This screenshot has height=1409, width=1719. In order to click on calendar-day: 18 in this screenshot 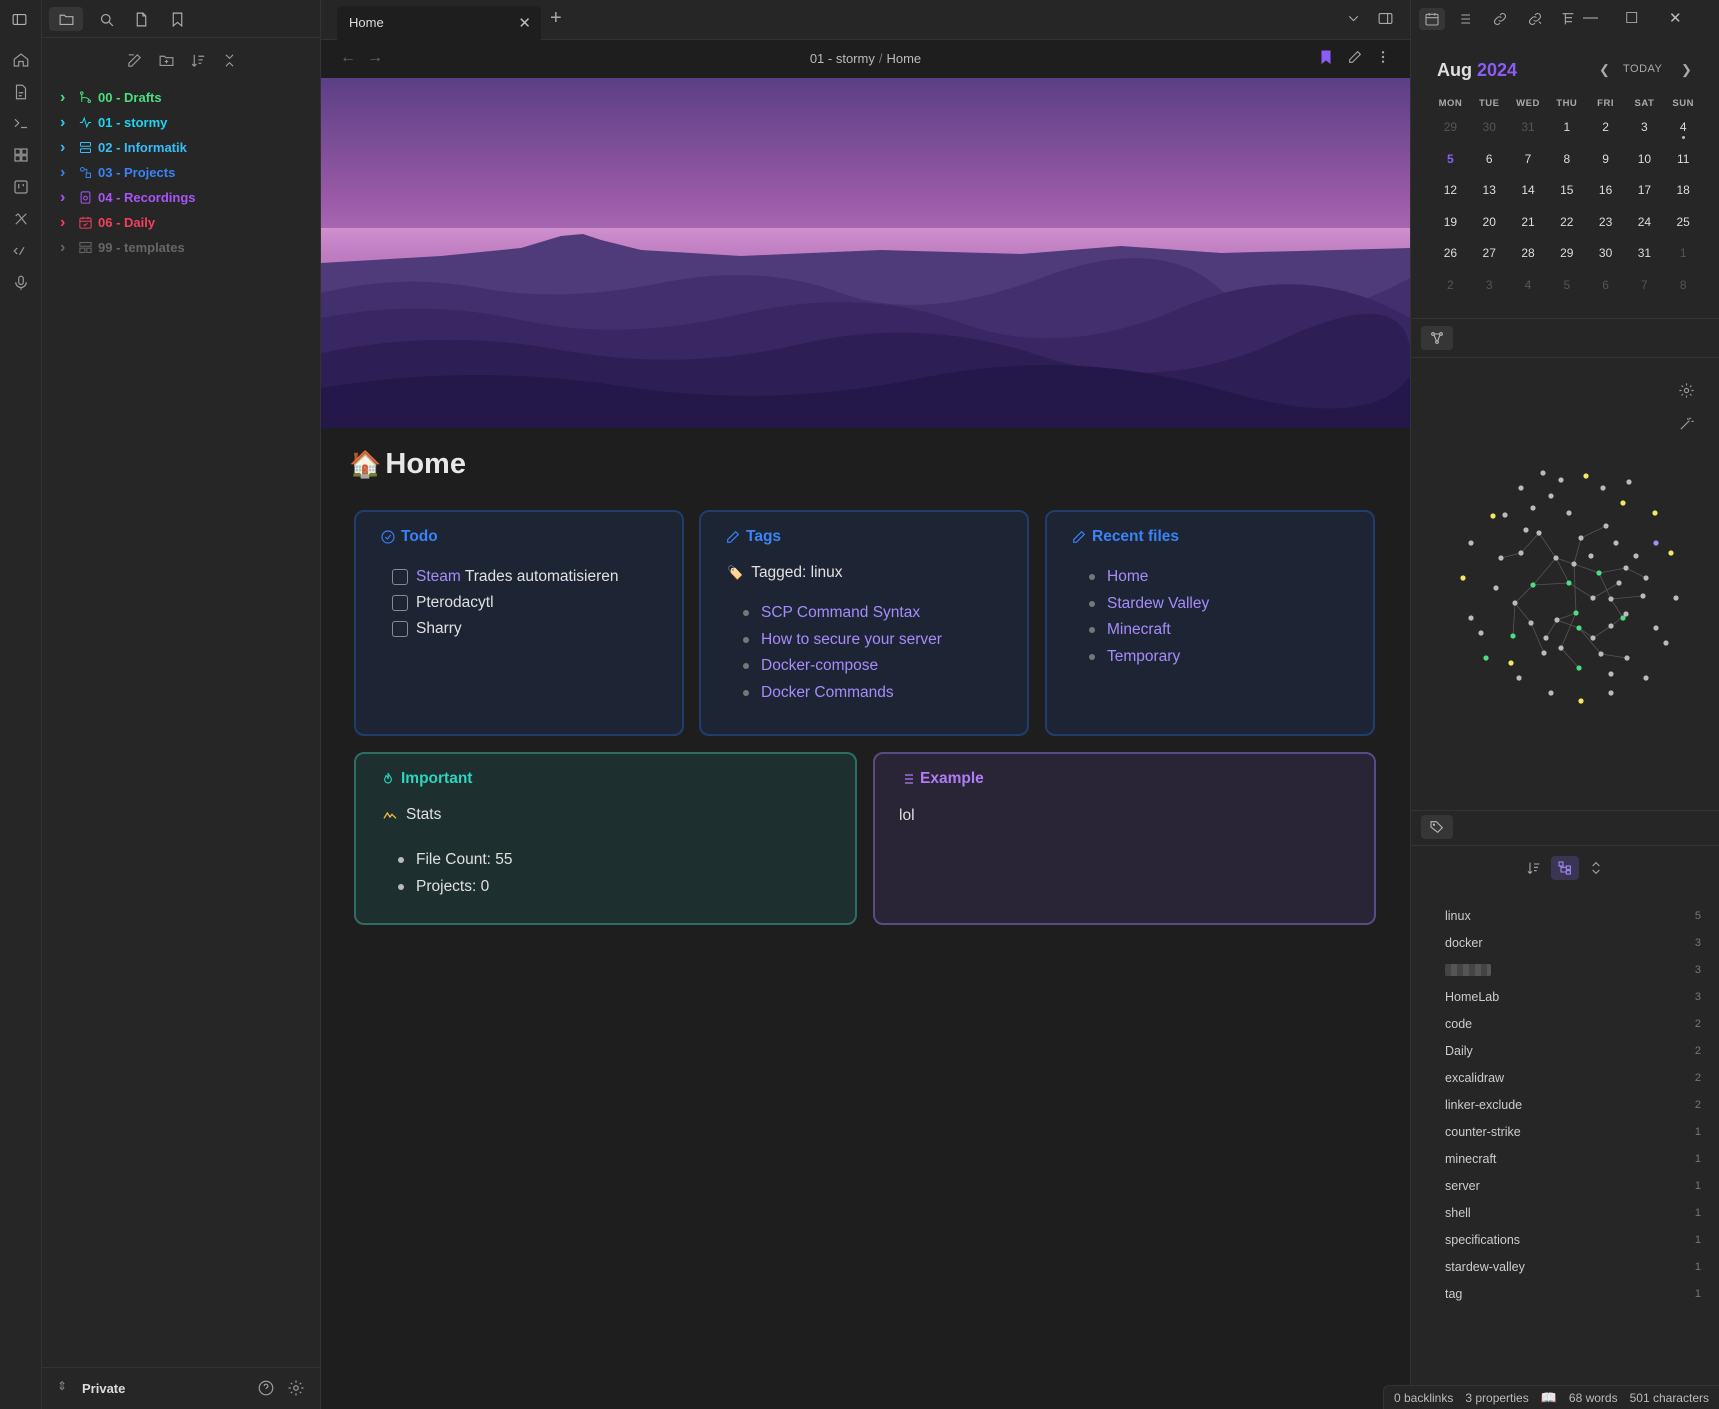, I will do `click(1683, 199)`.